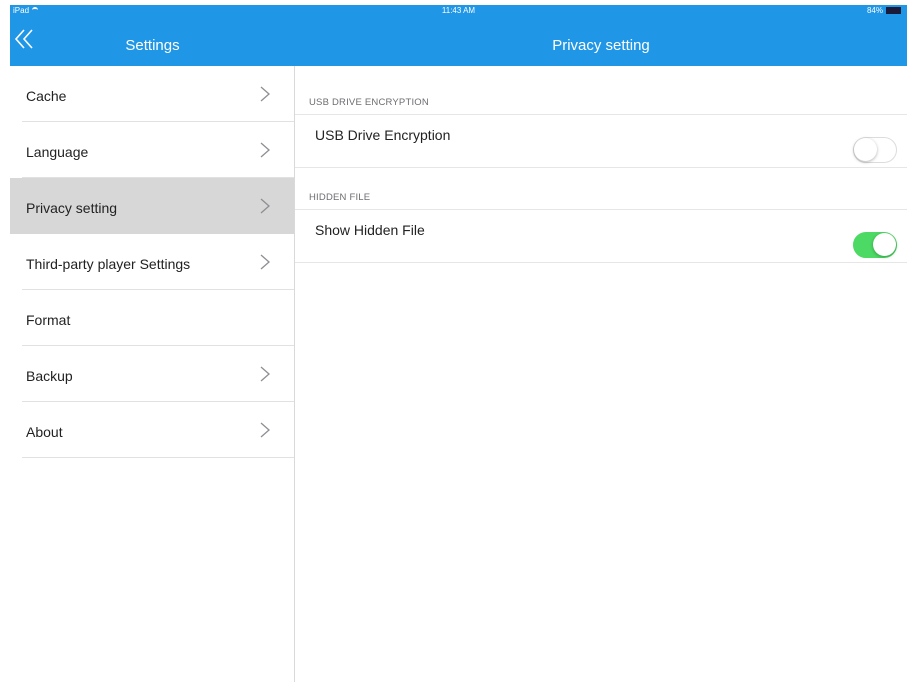 This screenshot has height=682, width=907. What do you see at coordinates (152, 206) in the screenshot?
I see `sidebar-item-privacy-setting: Privacy setting` at bounding box center [152, 206].